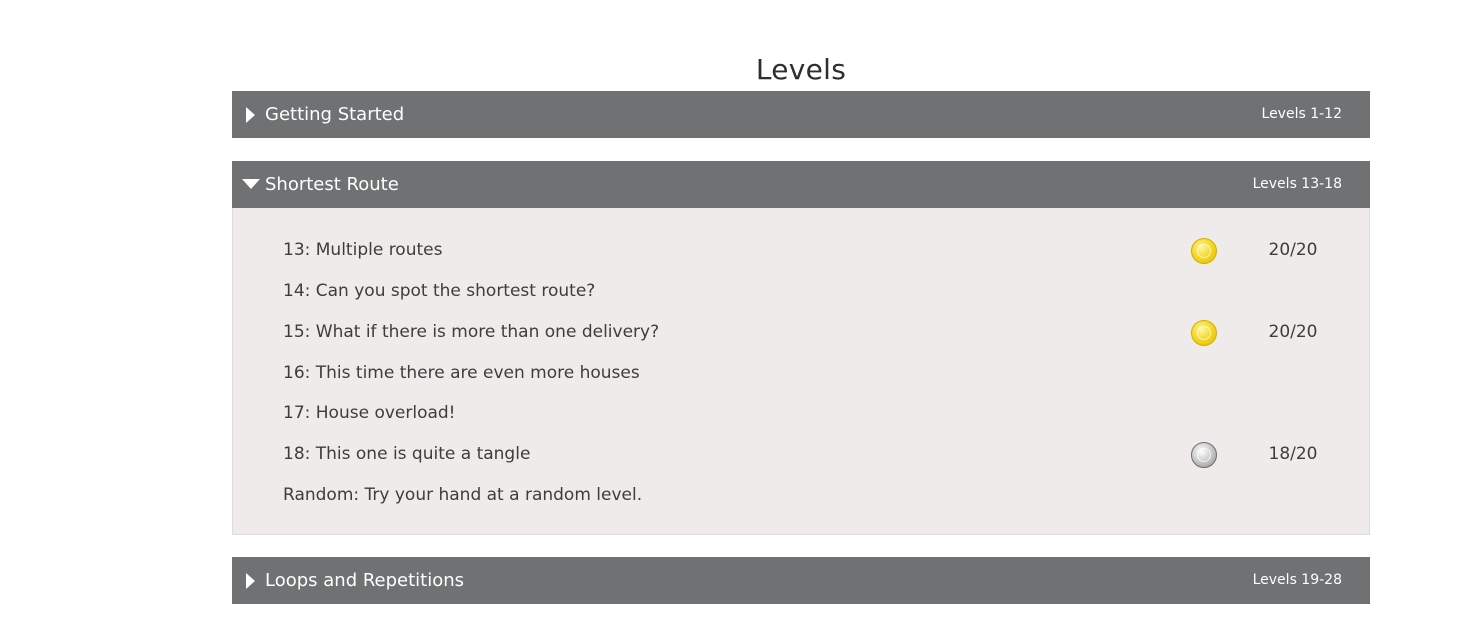  I want to click on section-range: Levels 19-28, so click(1297, 580).